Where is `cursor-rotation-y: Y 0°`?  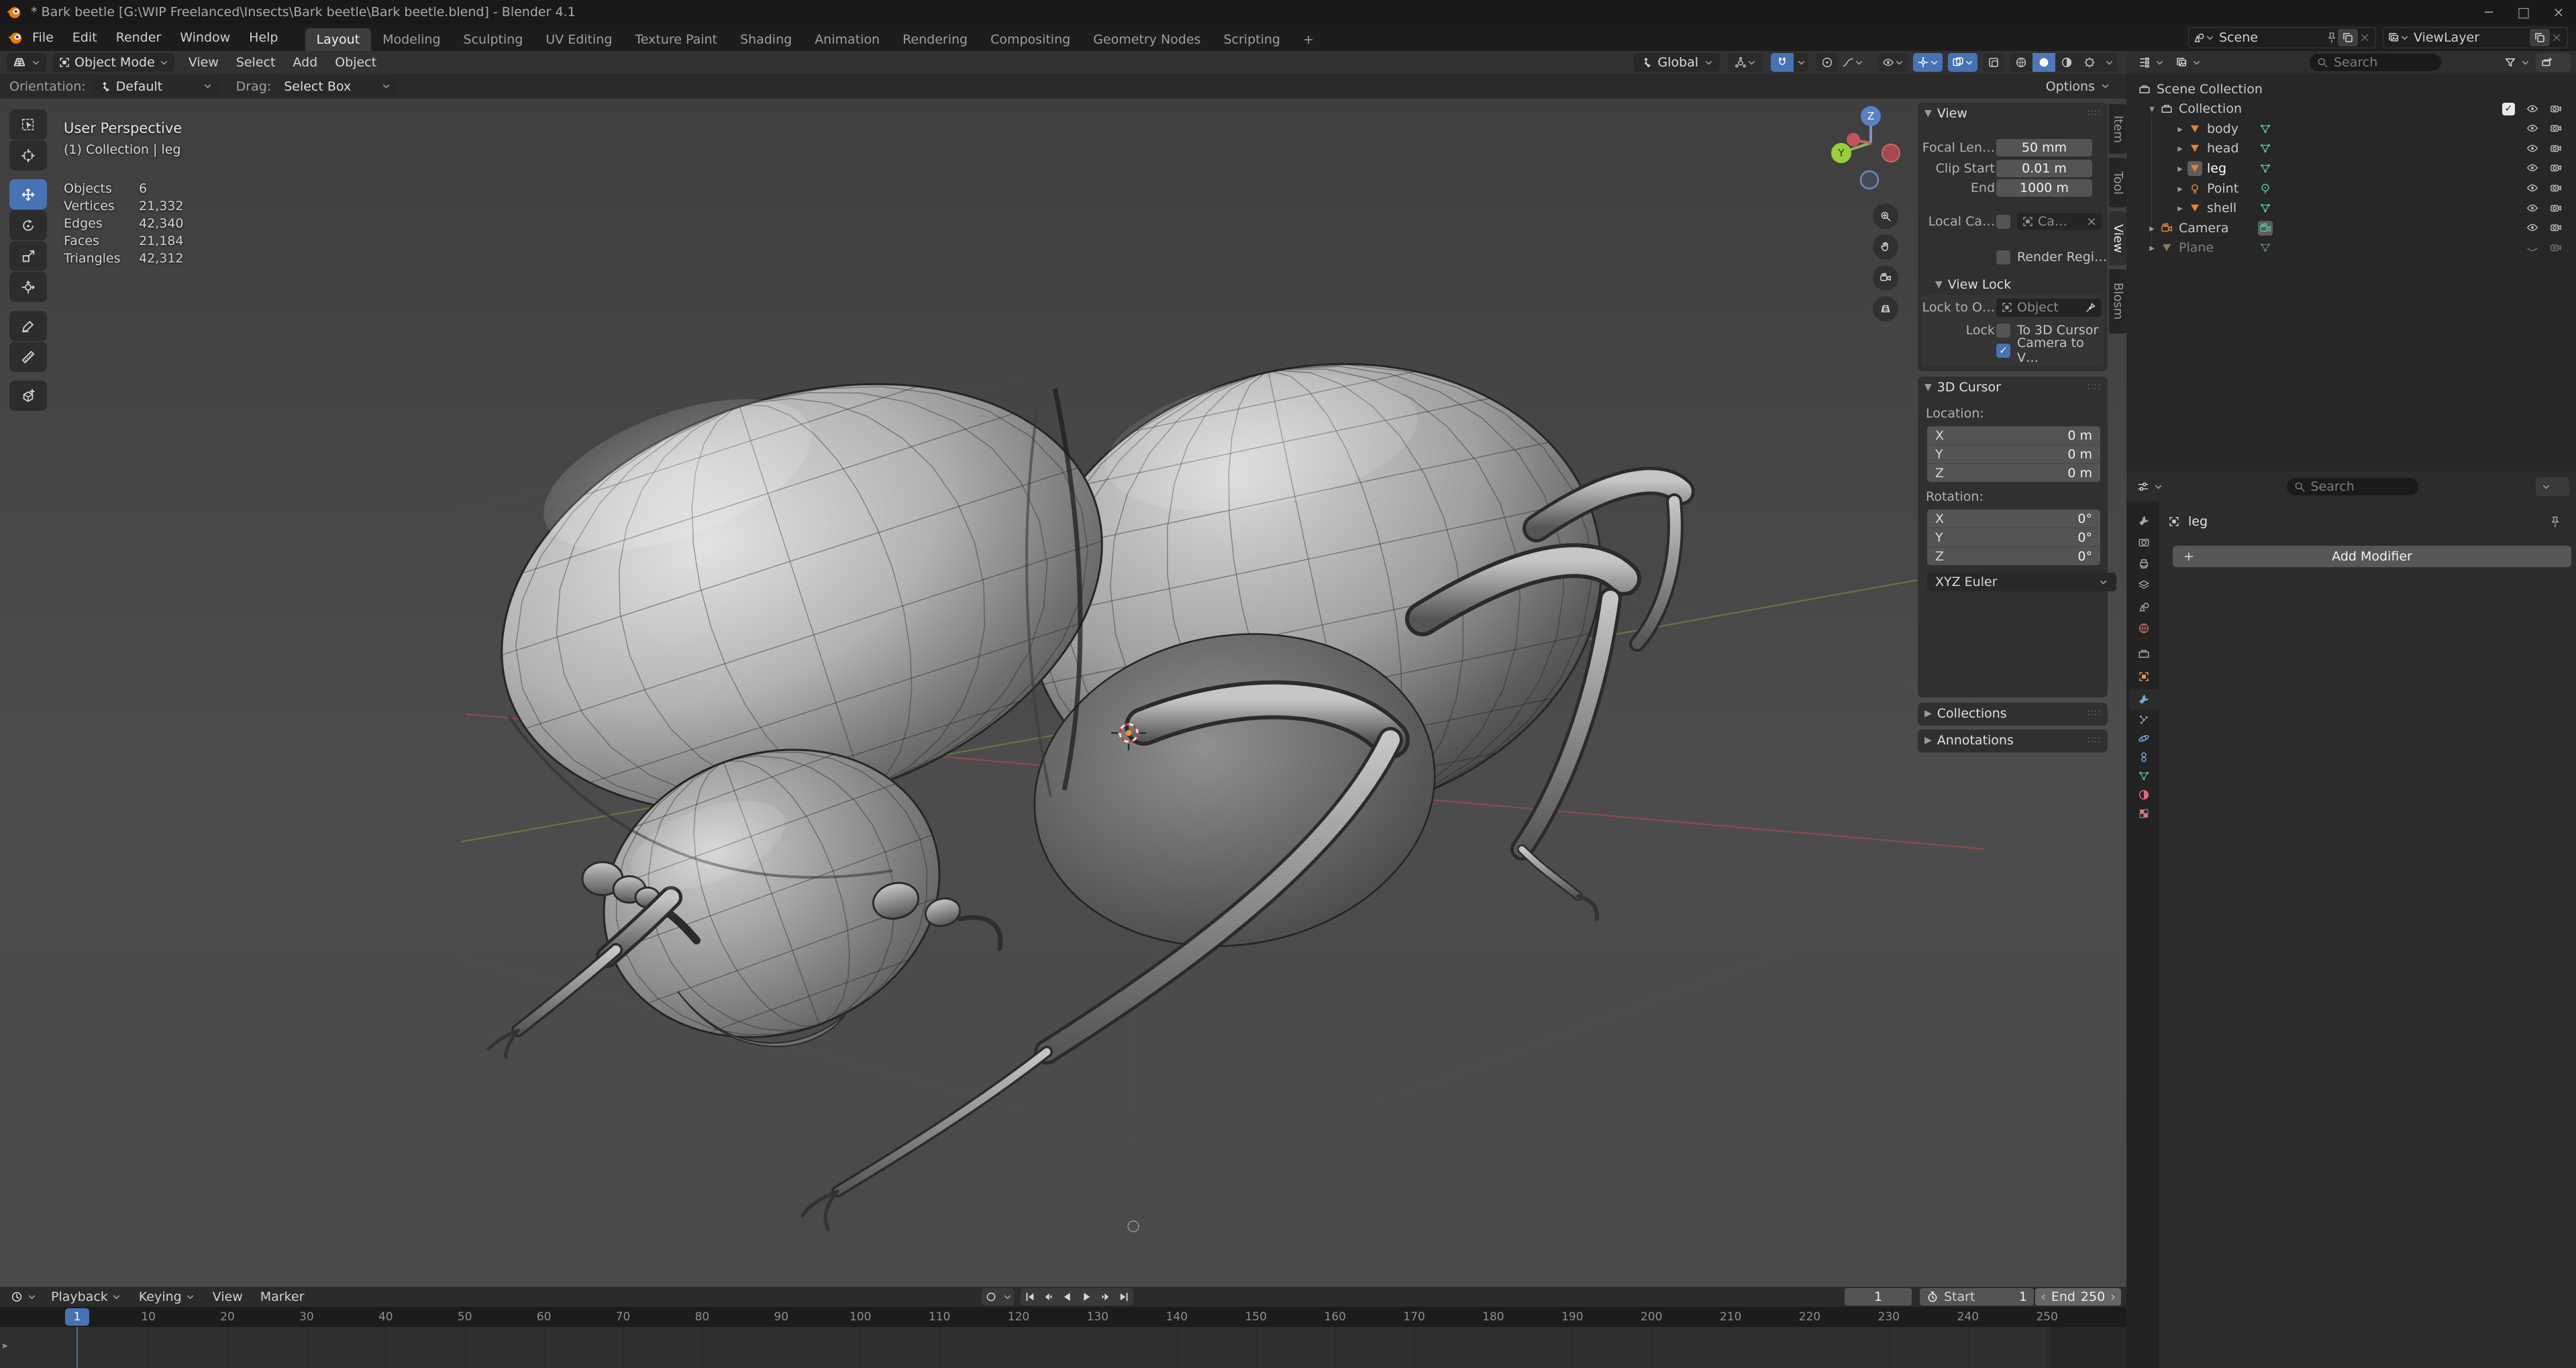
cursor-rotation-y: Y 0° is located at coordinates (2013, 537).